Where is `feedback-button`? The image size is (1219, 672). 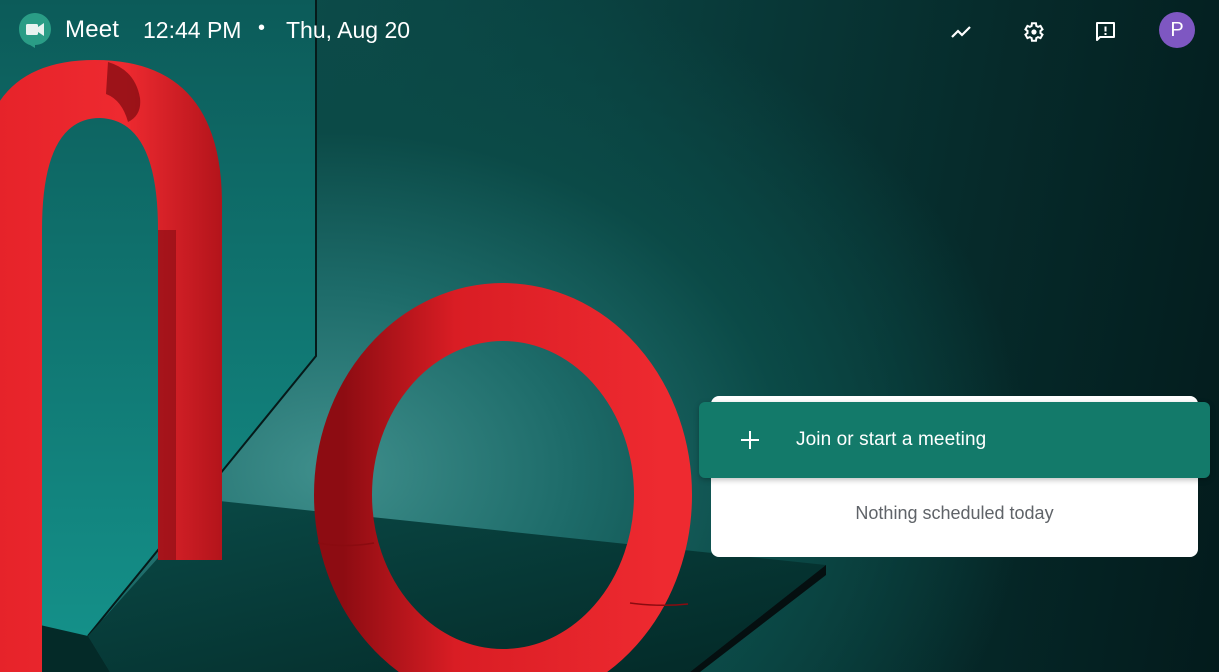 feedback-button is located at coordinates (1105, 32).